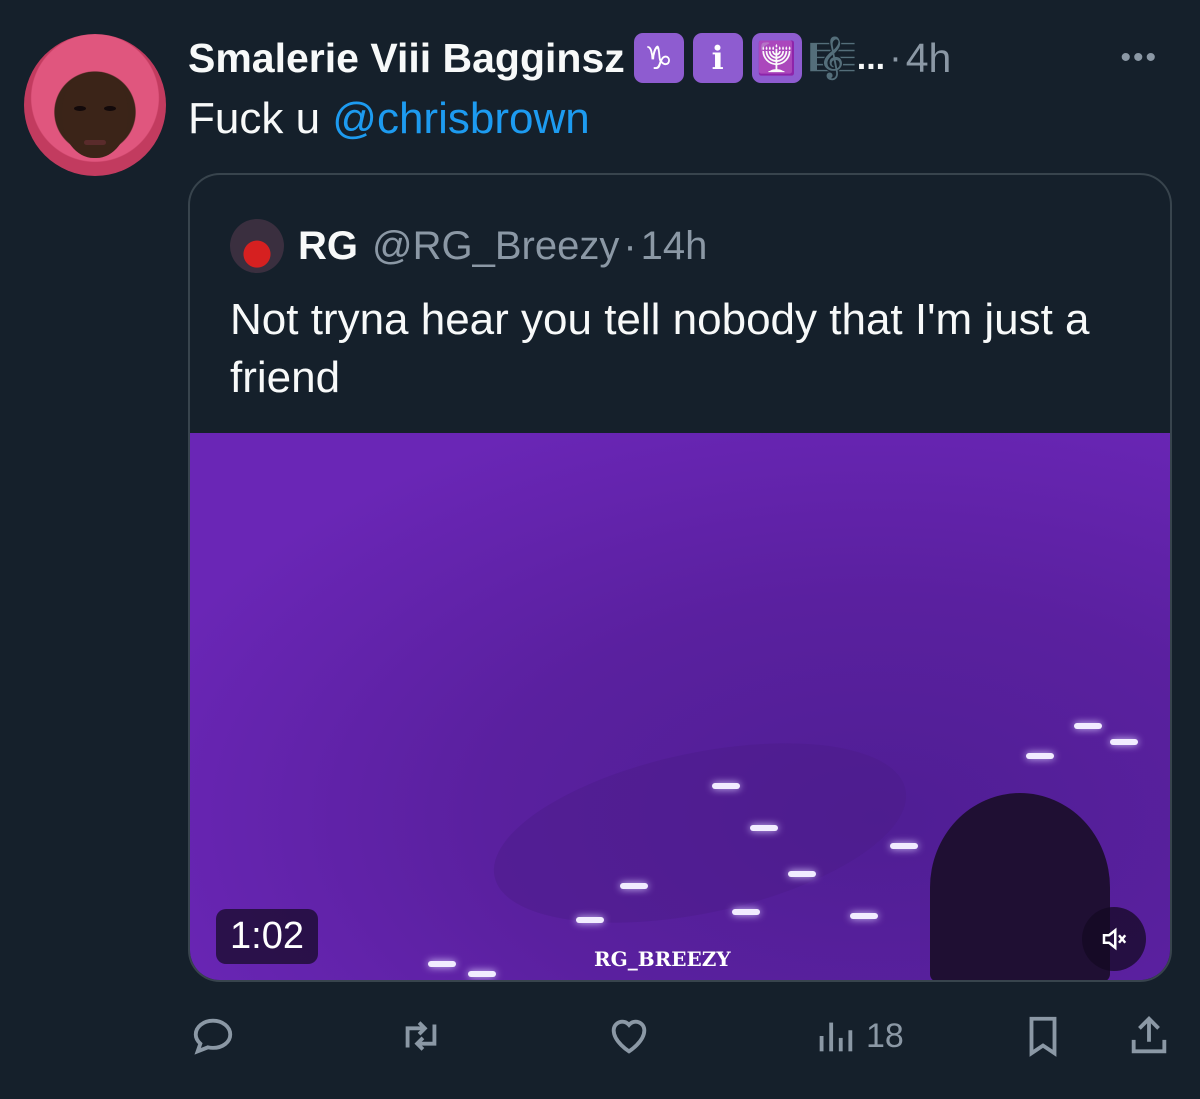  Describe the element at coordinates (328, 246) in the screenshot. I see `quoted-author-name: RG` at that location.